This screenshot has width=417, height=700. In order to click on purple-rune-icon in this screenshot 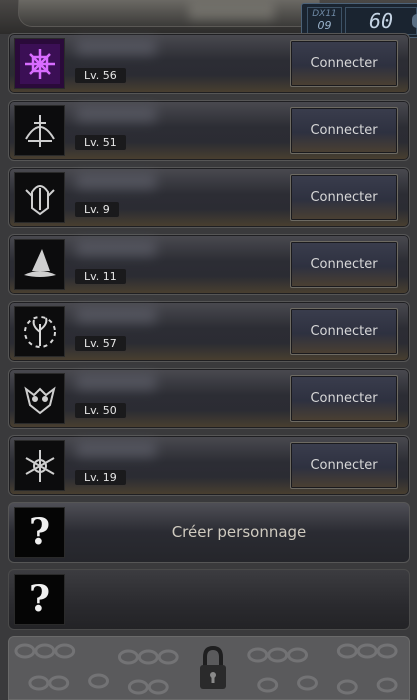, I will do `click(39, 63)`.